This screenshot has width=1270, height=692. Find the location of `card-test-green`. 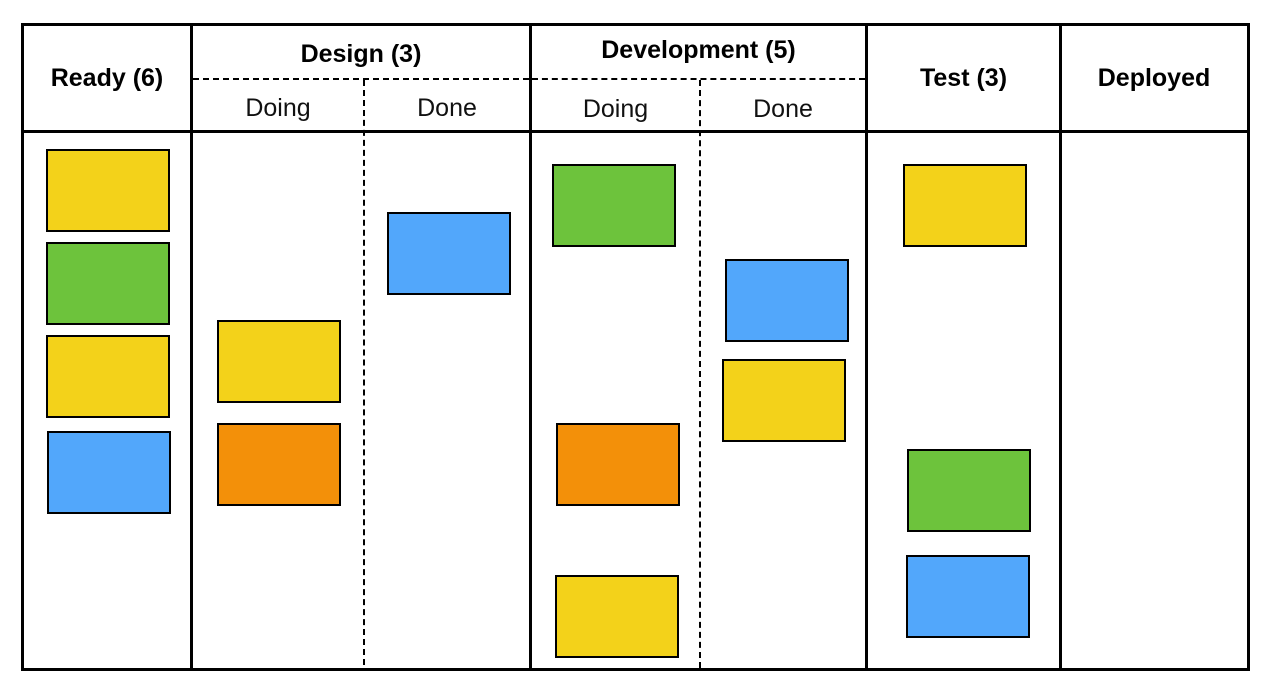

card-test-green is located at coordinates (969, 490).